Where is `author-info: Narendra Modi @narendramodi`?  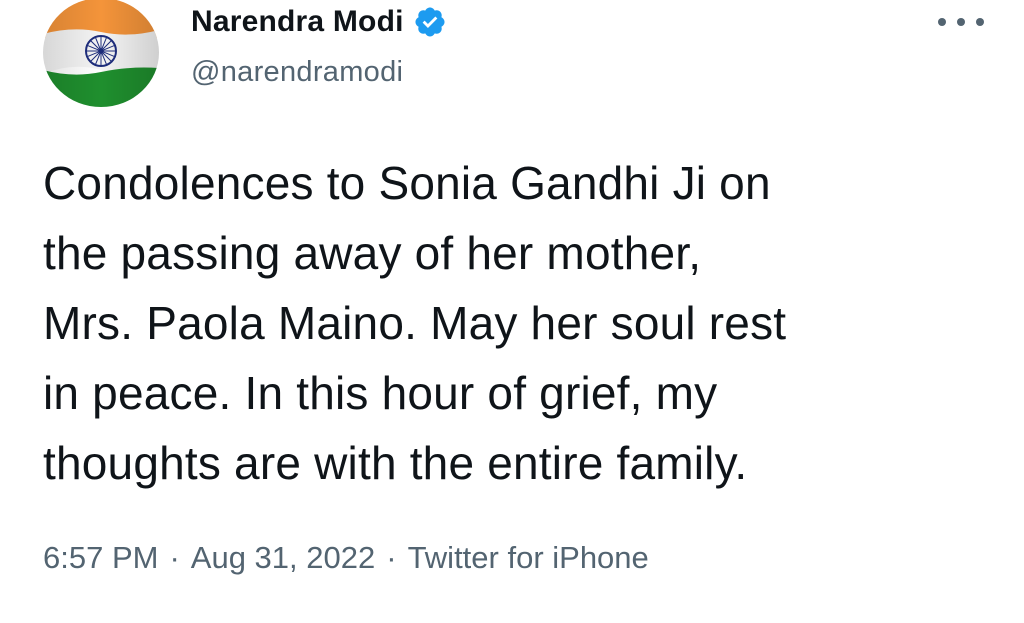
author-info: Narendra Modi @narendramodi is located at coordinates (319, 46).